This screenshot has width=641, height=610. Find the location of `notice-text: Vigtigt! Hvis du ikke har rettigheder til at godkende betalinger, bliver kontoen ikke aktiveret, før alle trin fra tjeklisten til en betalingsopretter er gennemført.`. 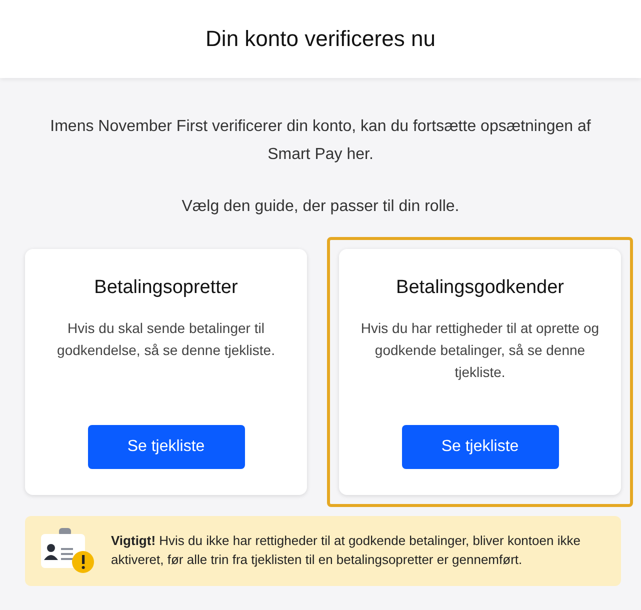

notice-text: Vigtigt! Hvis du ikke har rettigheder til at godkende betalinger, bliver kontoen ikke aktiveret, før alle trin fra tjeklisten til en betalingsopretter er gennemført. is located at coordinates (346, 550).